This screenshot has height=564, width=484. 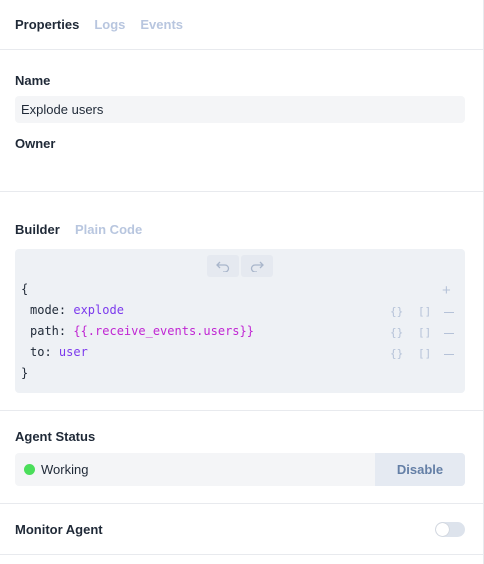 I want to click on code-value: explode, so click(x=98, y=310).